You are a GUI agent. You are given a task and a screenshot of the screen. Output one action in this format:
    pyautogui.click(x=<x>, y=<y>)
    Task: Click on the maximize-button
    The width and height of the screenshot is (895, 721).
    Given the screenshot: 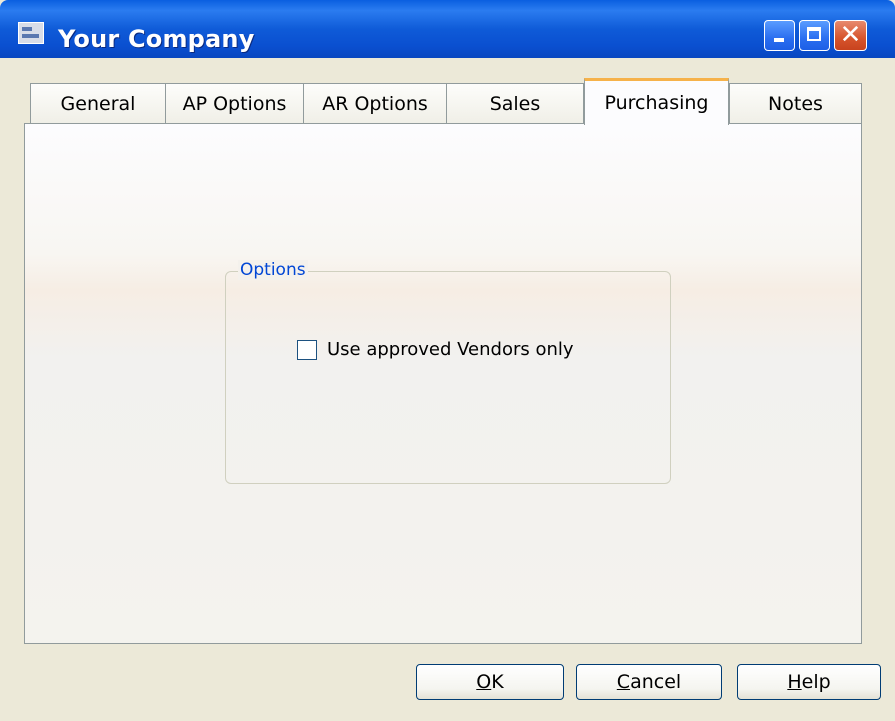 What is the action you would take?
    pyautogui.click(x=814, y=35)
    